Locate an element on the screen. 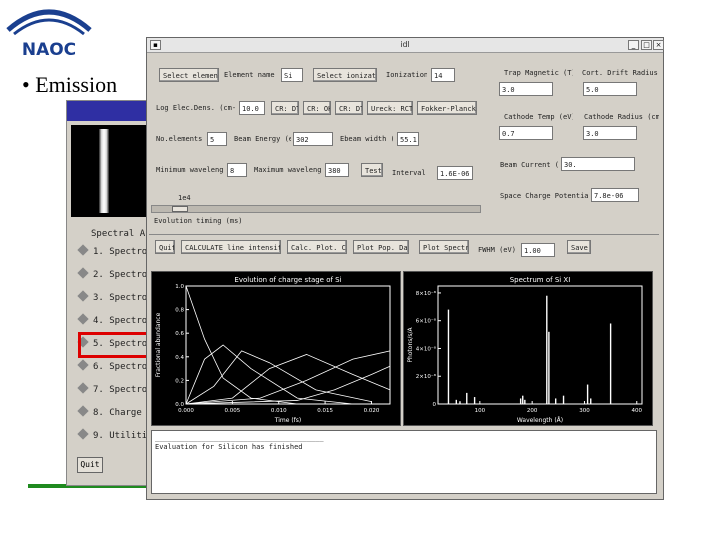 The width and height of the screenshot is (720, 540). menu-heading: Spectral An is located at coordinates (121, 234).